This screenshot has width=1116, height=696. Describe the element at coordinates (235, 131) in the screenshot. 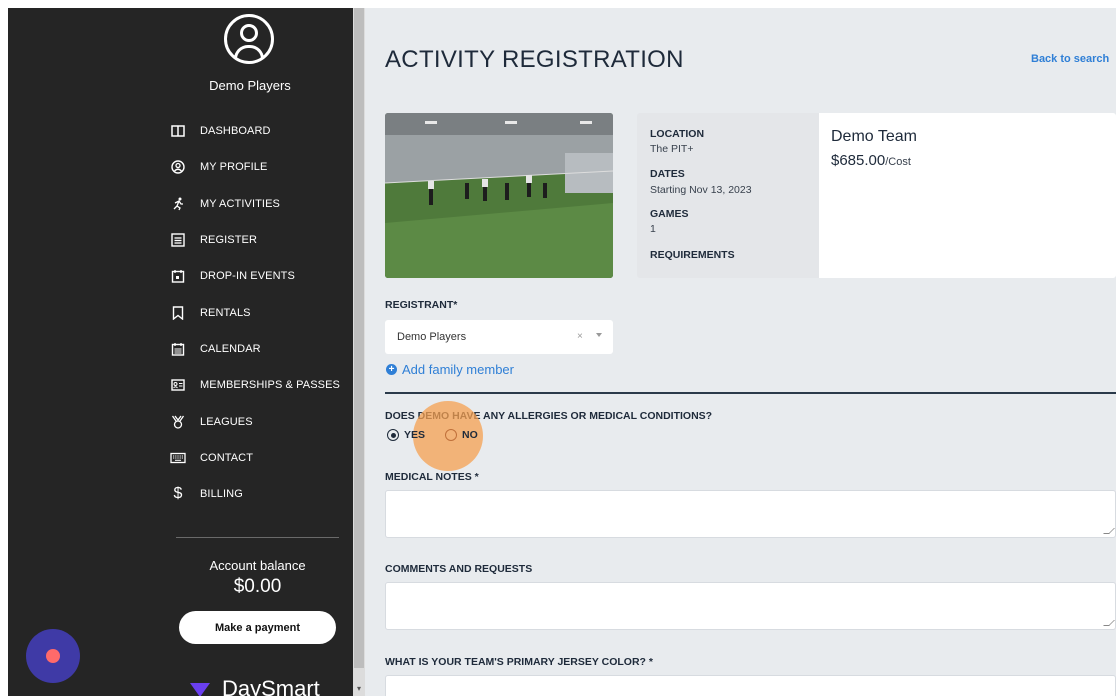

I see `sidebar-item-label: DASHBOARD` at that location.